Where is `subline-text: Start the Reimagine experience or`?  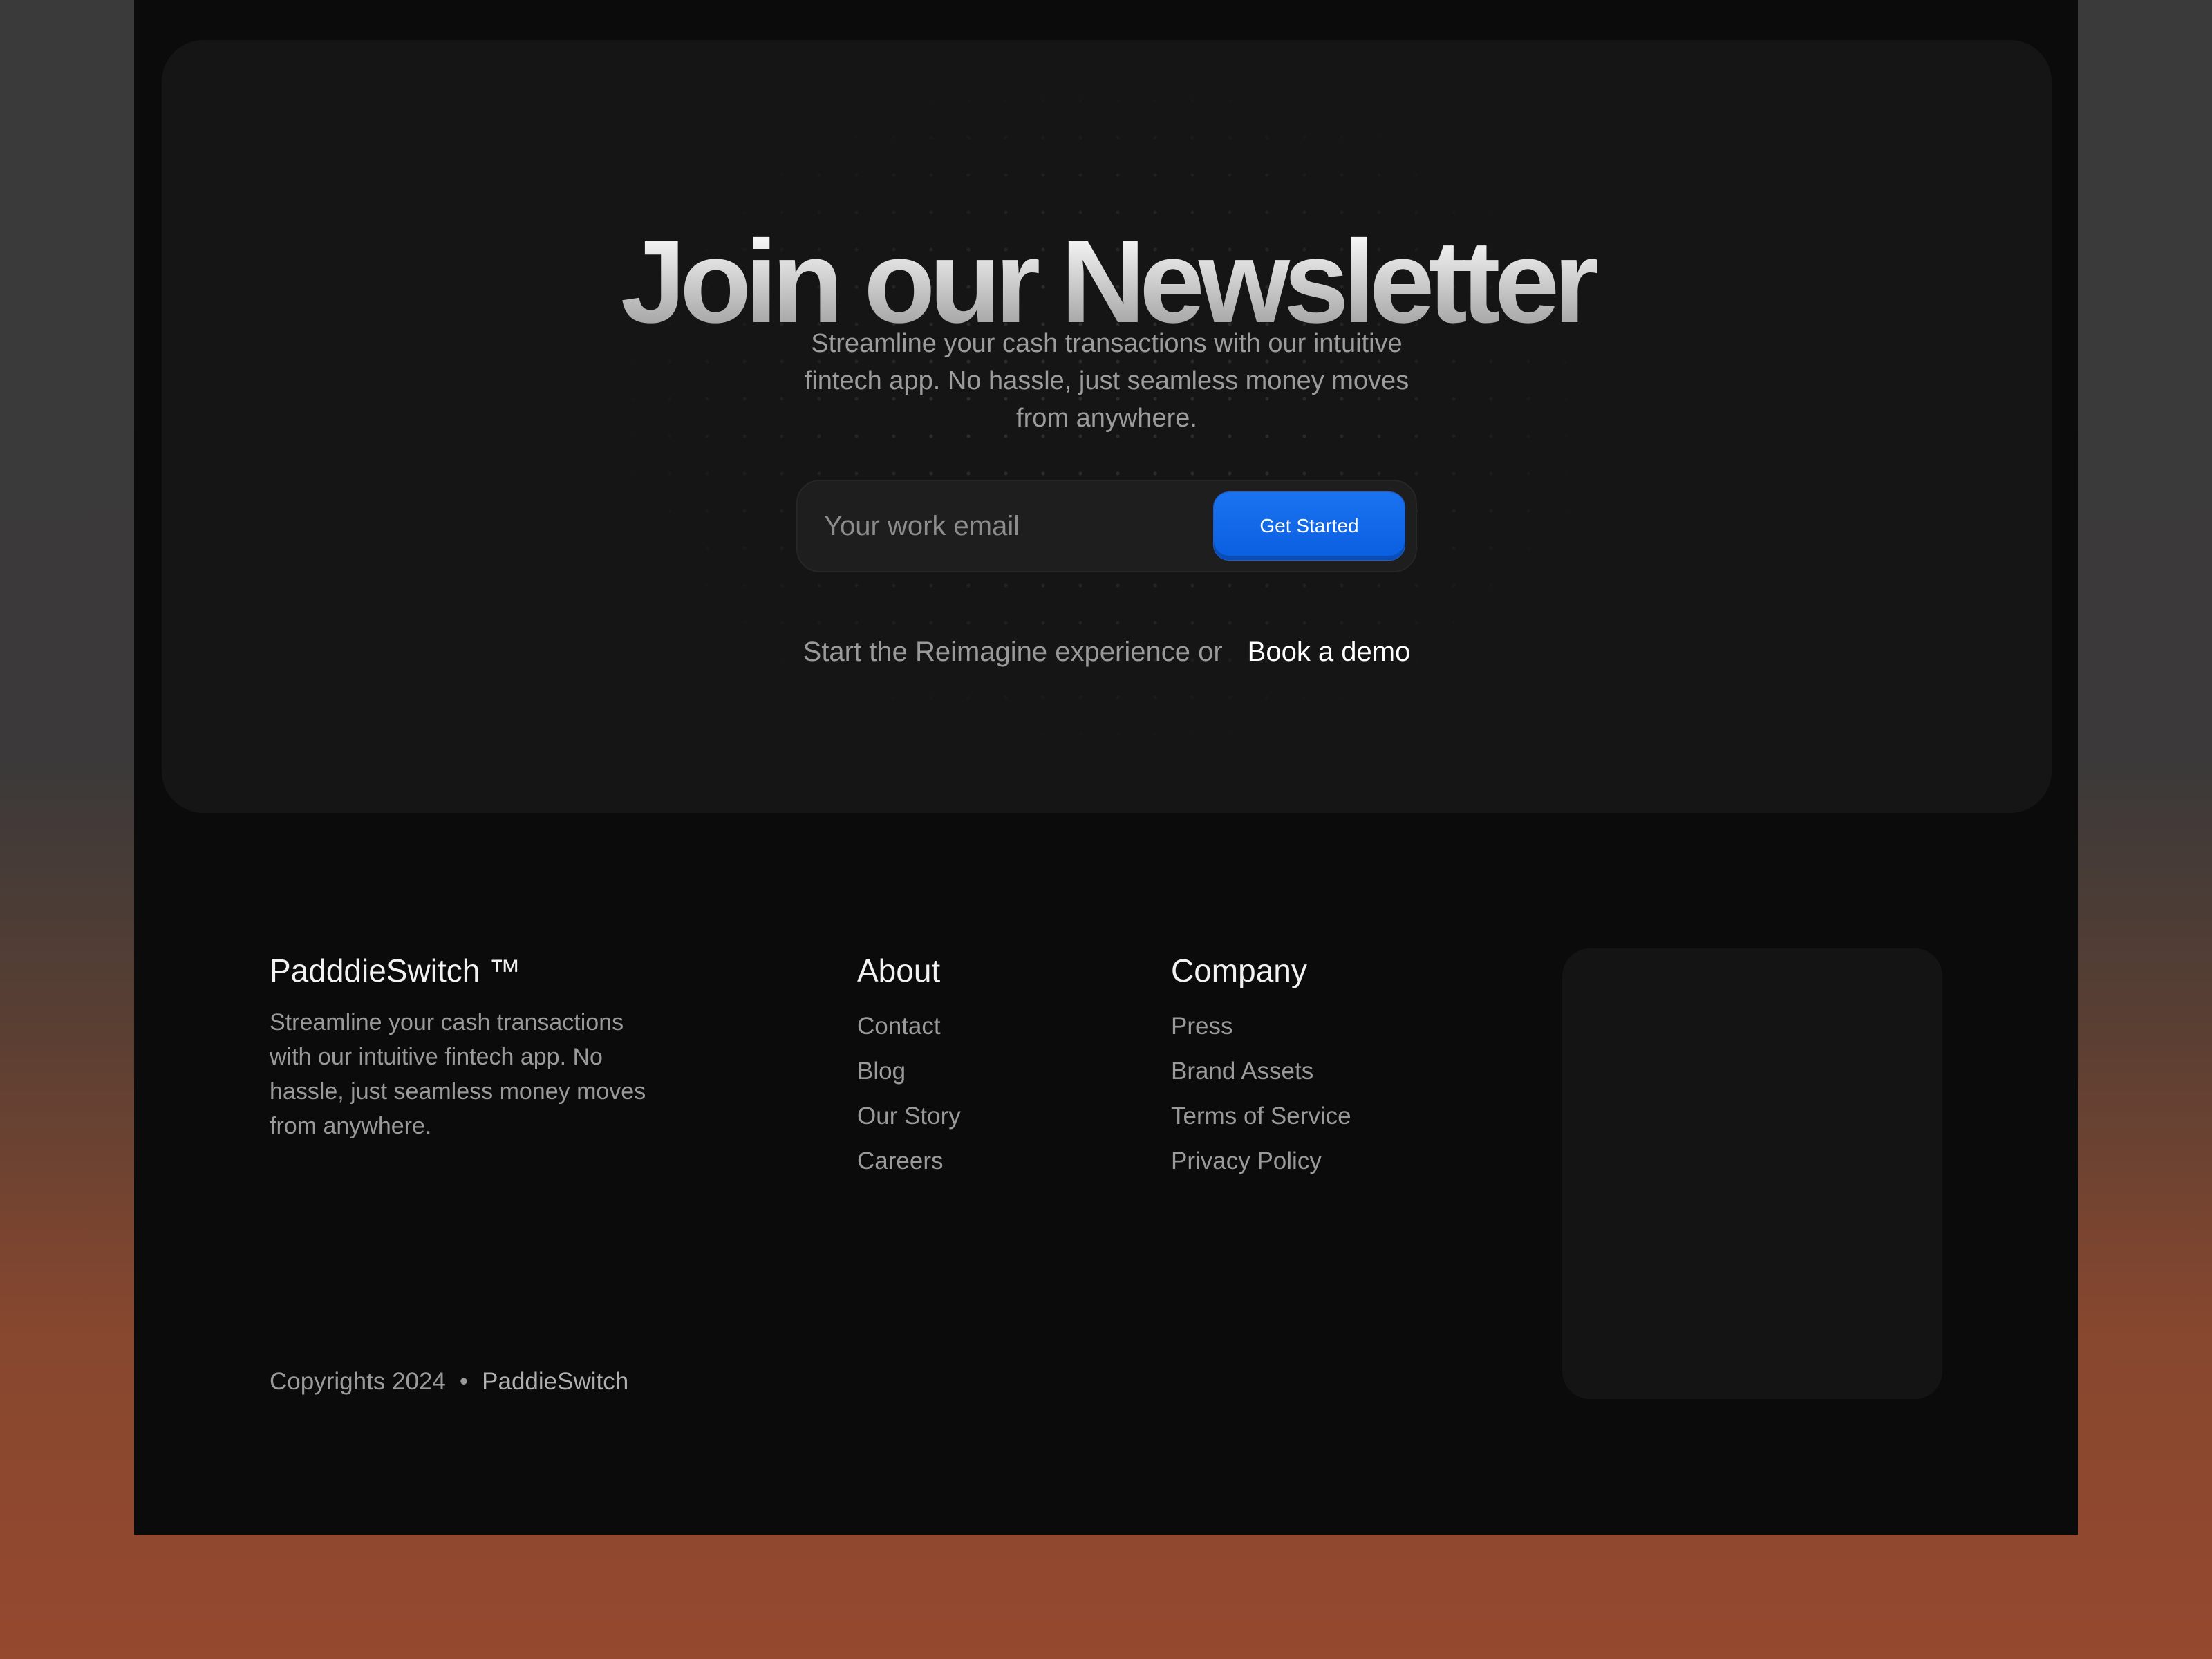
subline-text: Start the Reimagine experience or is located at coordinates (1013, 652).